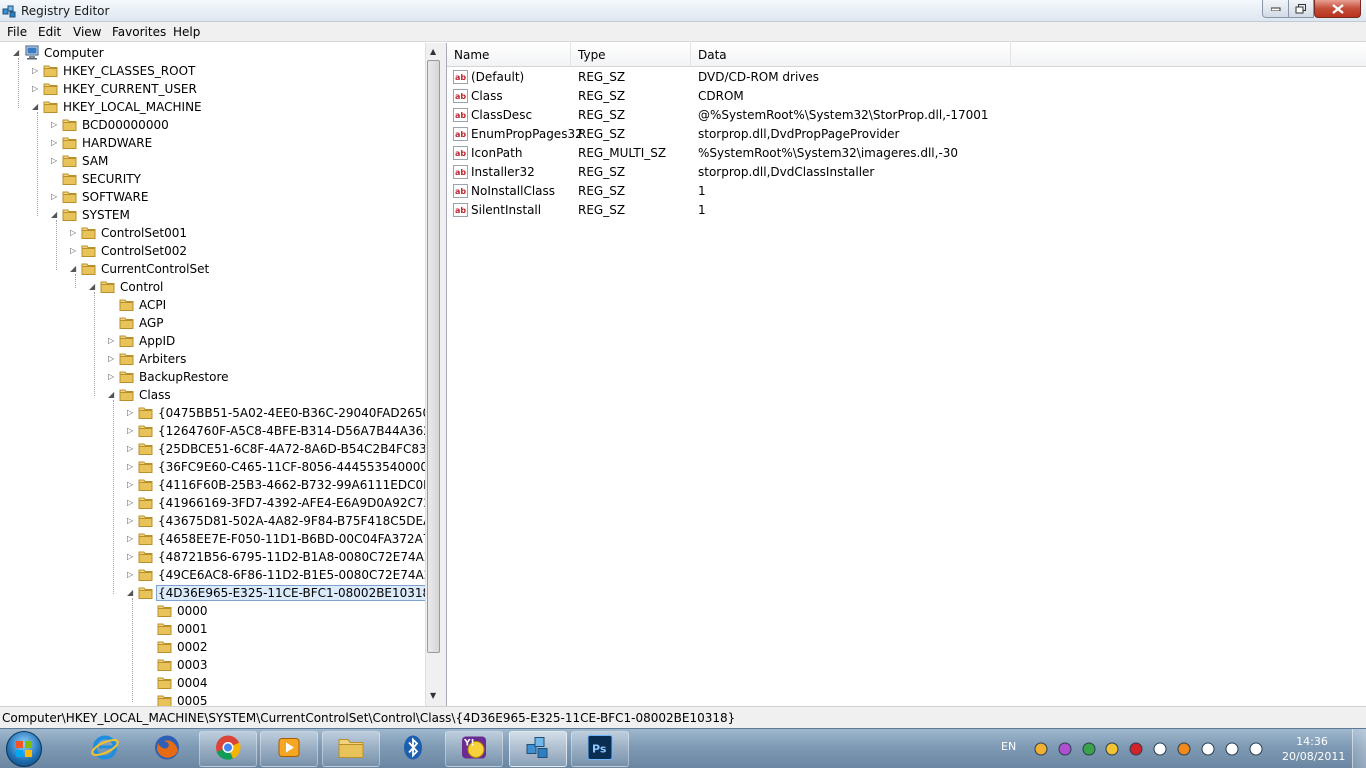 Image resolution: width=1366 pixels, height=768 pixels. Describe the element at coordinates (600, 749) in the screenshot. I see `photoshop-taskbar-button: Ps` at that location.